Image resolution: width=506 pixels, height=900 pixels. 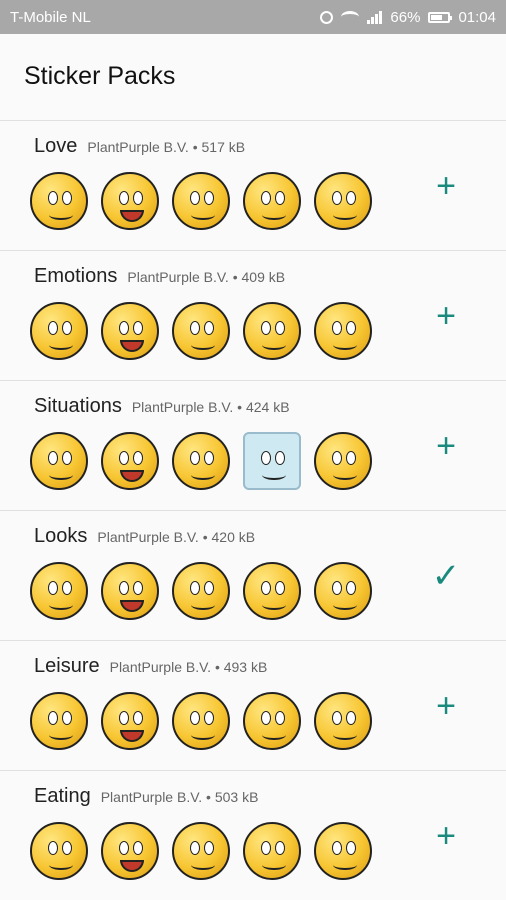 I want to click on pack-header: Situations PlantPurple B.V. • 424 kB, so click(x=268, y=399).